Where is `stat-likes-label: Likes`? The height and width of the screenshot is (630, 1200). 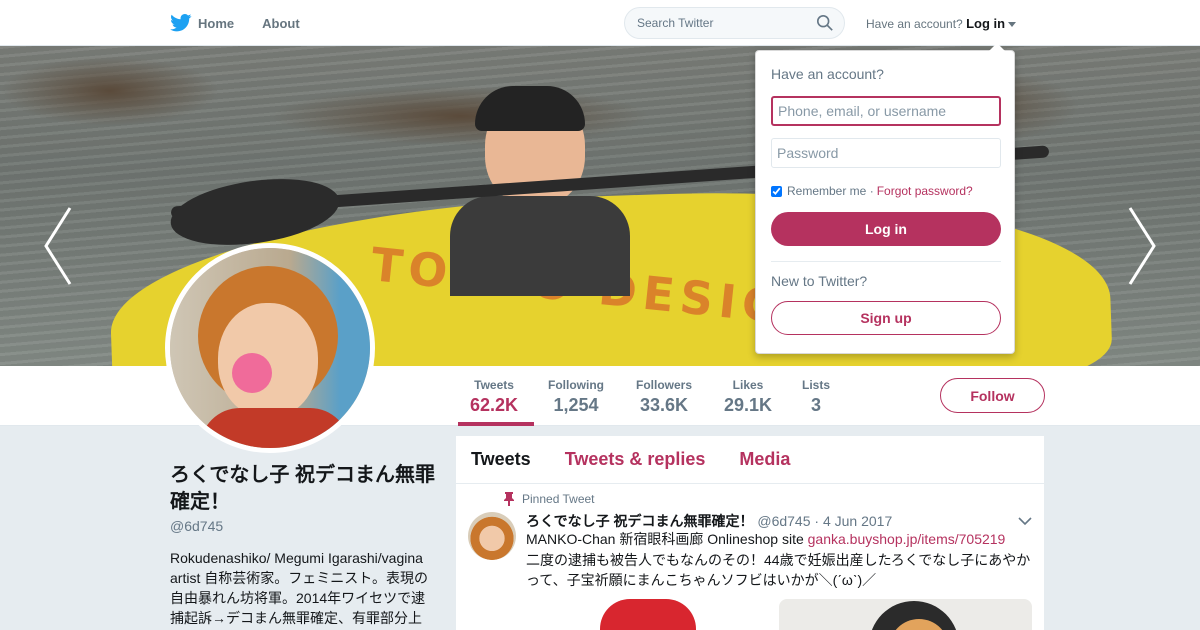
stat-likes-label: Likes is located at coordinates (748, 385).